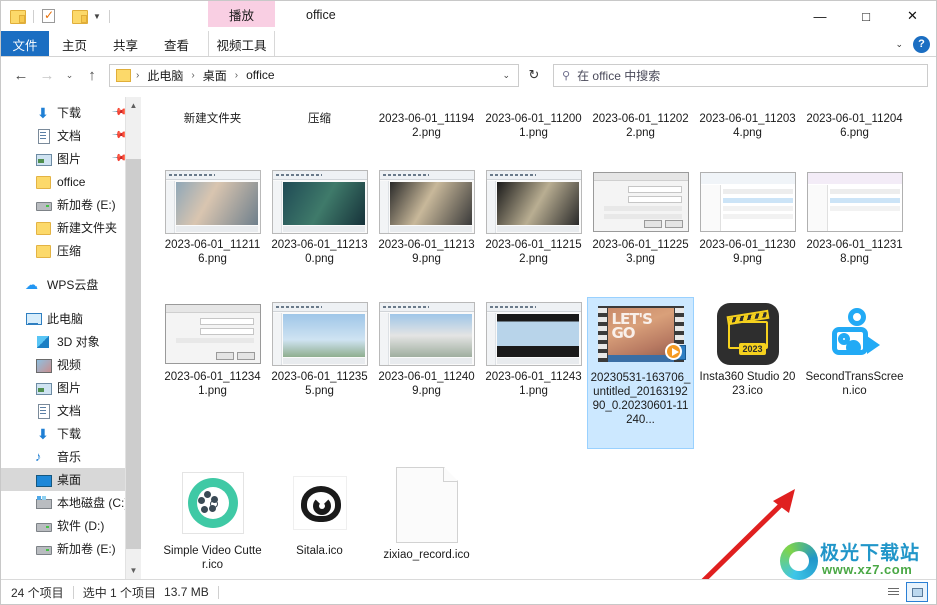  What do you see at coordinates (260, 75) in the screenshot?
I see `breadcrumb-item-office: office` at bounding box center [260, 75].